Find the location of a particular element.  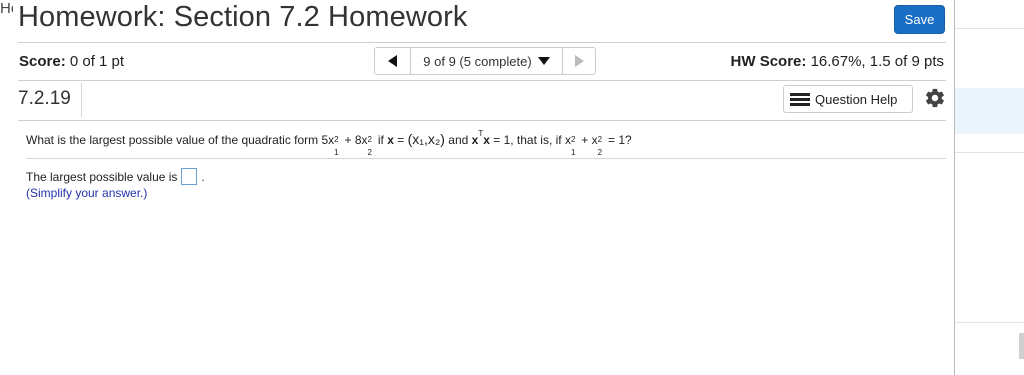

right-arrow-icon is located at coordinates (579, 61).